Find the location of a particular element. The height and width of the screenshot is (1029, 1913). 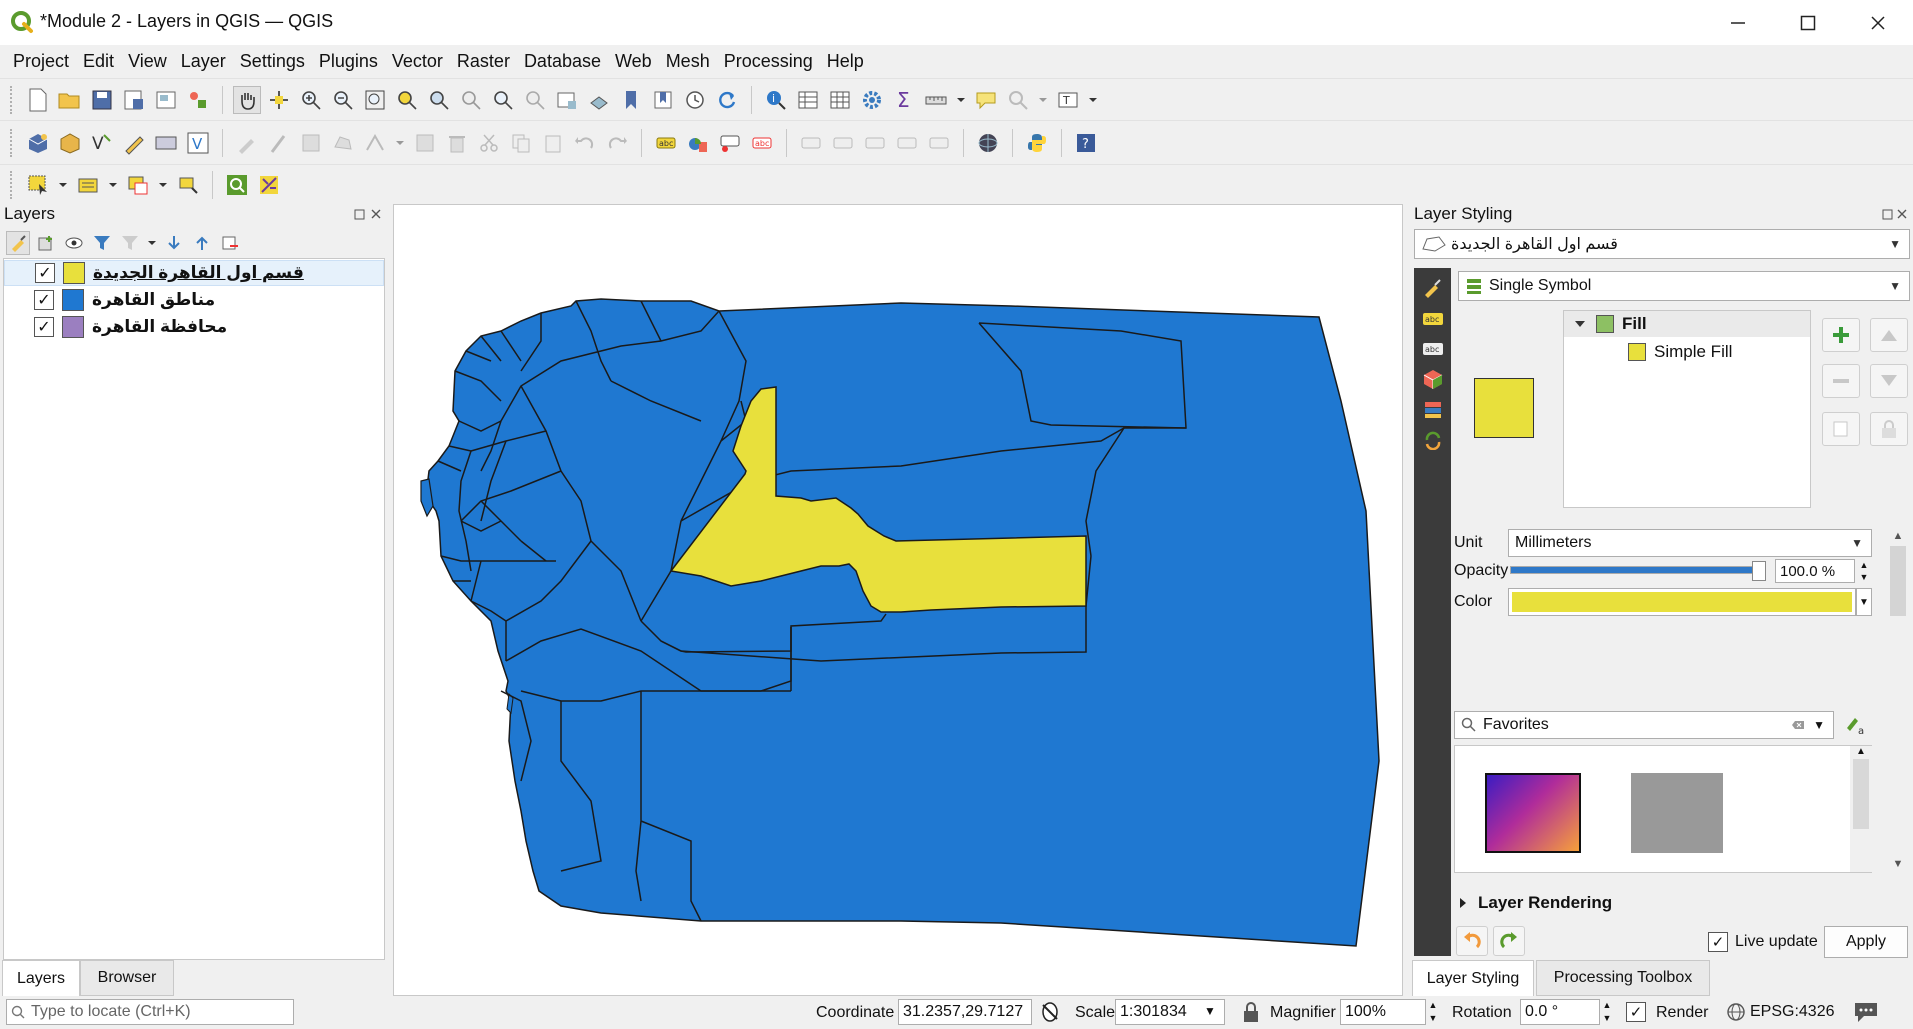

masks-tab-button: abc is located at coordinates (1433, 349).